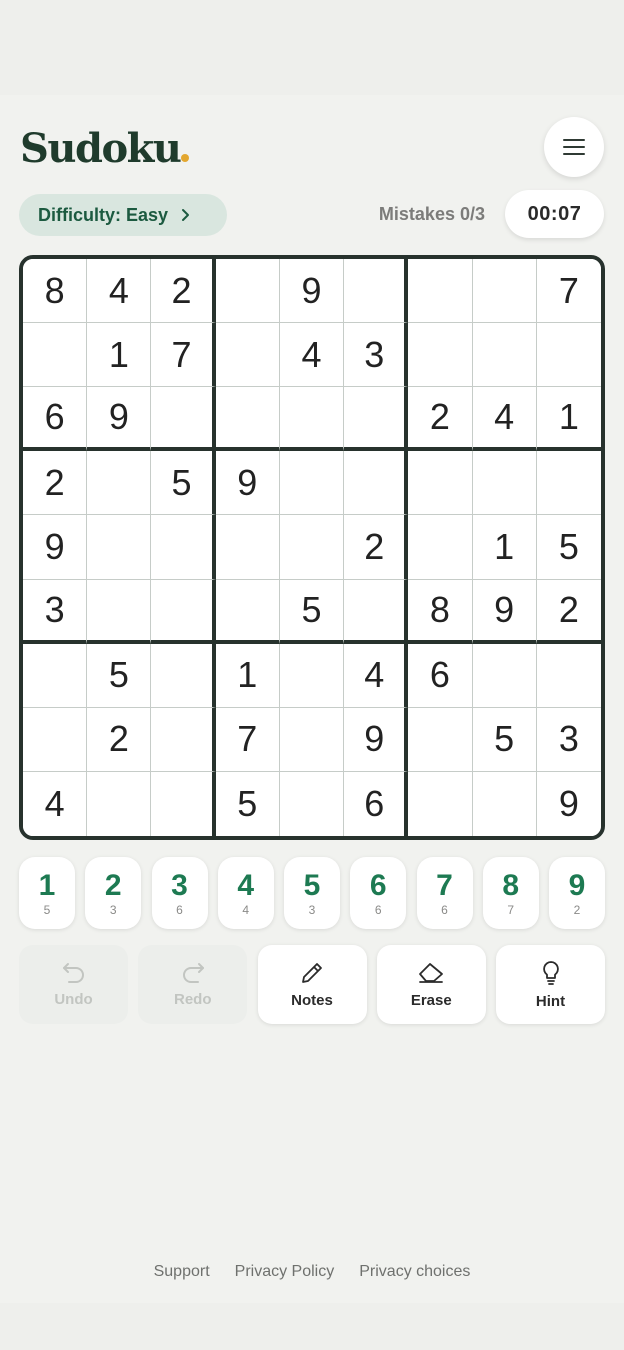 The image size is (624, 1350). What do you see at coordinates (312, 893) in the screenshot?
I see `number-key-5: 53` at bounding box center [312, 893].